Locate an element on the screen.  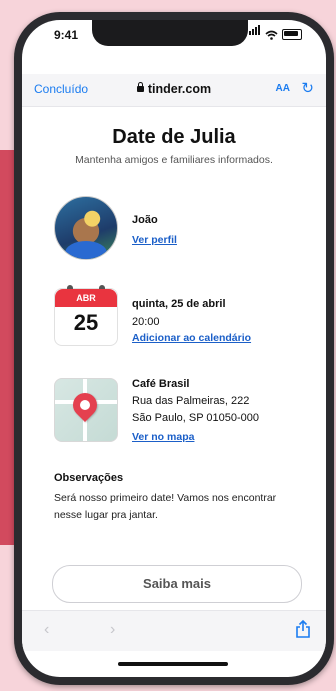
calendar-icon: ABR 25 is located at coordinates (86, 315).